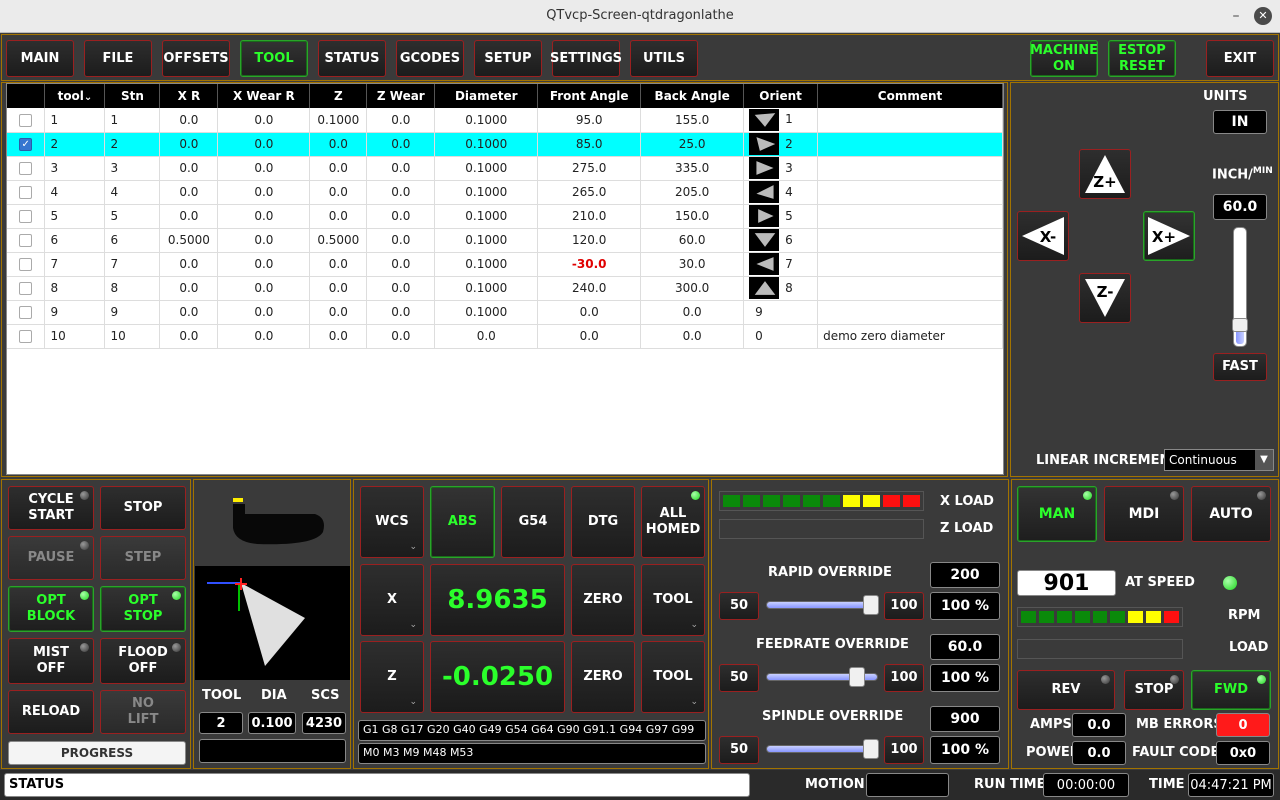 The height and width of the screenshot is (800, 1280). What do you see at coordinates (1240, 287) in the screenshot?
I see `jog-rate-slider` at bounding box center [1240, 287].